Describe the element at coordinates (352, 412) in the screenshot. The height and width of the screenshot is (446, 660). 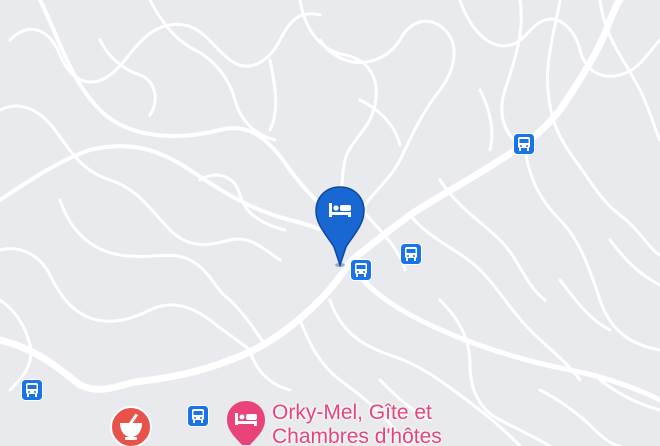
I see `poi-label-line1: Orky-Mel, Gîte et` at that location.